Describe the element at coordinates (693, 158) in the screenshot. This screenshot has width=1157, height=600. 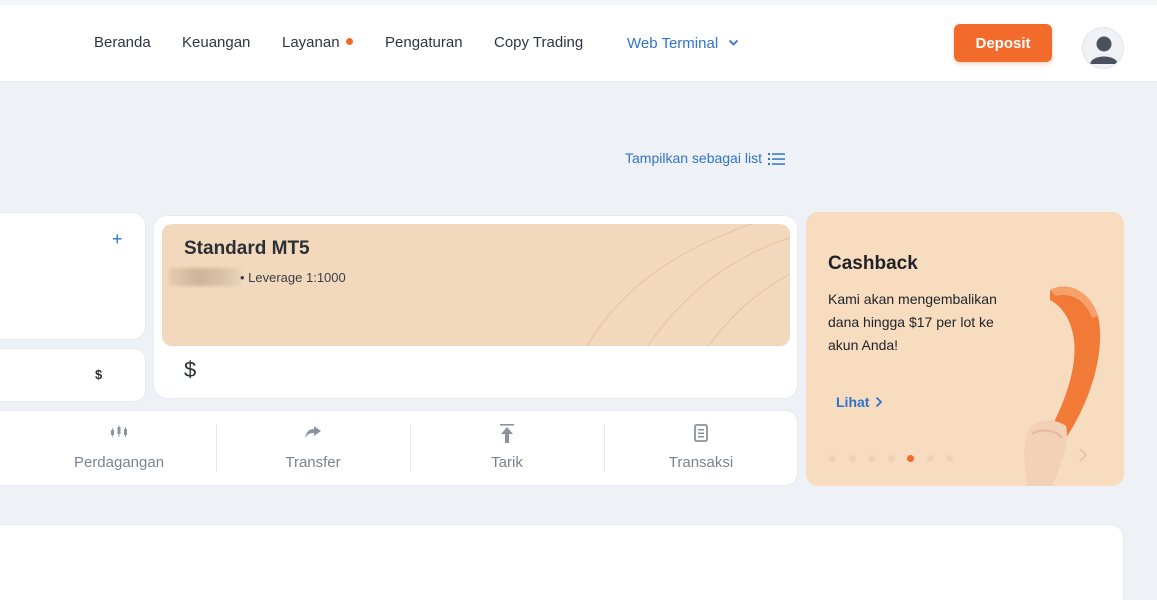
I see `view-as-list-label: Tampilkan sebagai list` at that location.